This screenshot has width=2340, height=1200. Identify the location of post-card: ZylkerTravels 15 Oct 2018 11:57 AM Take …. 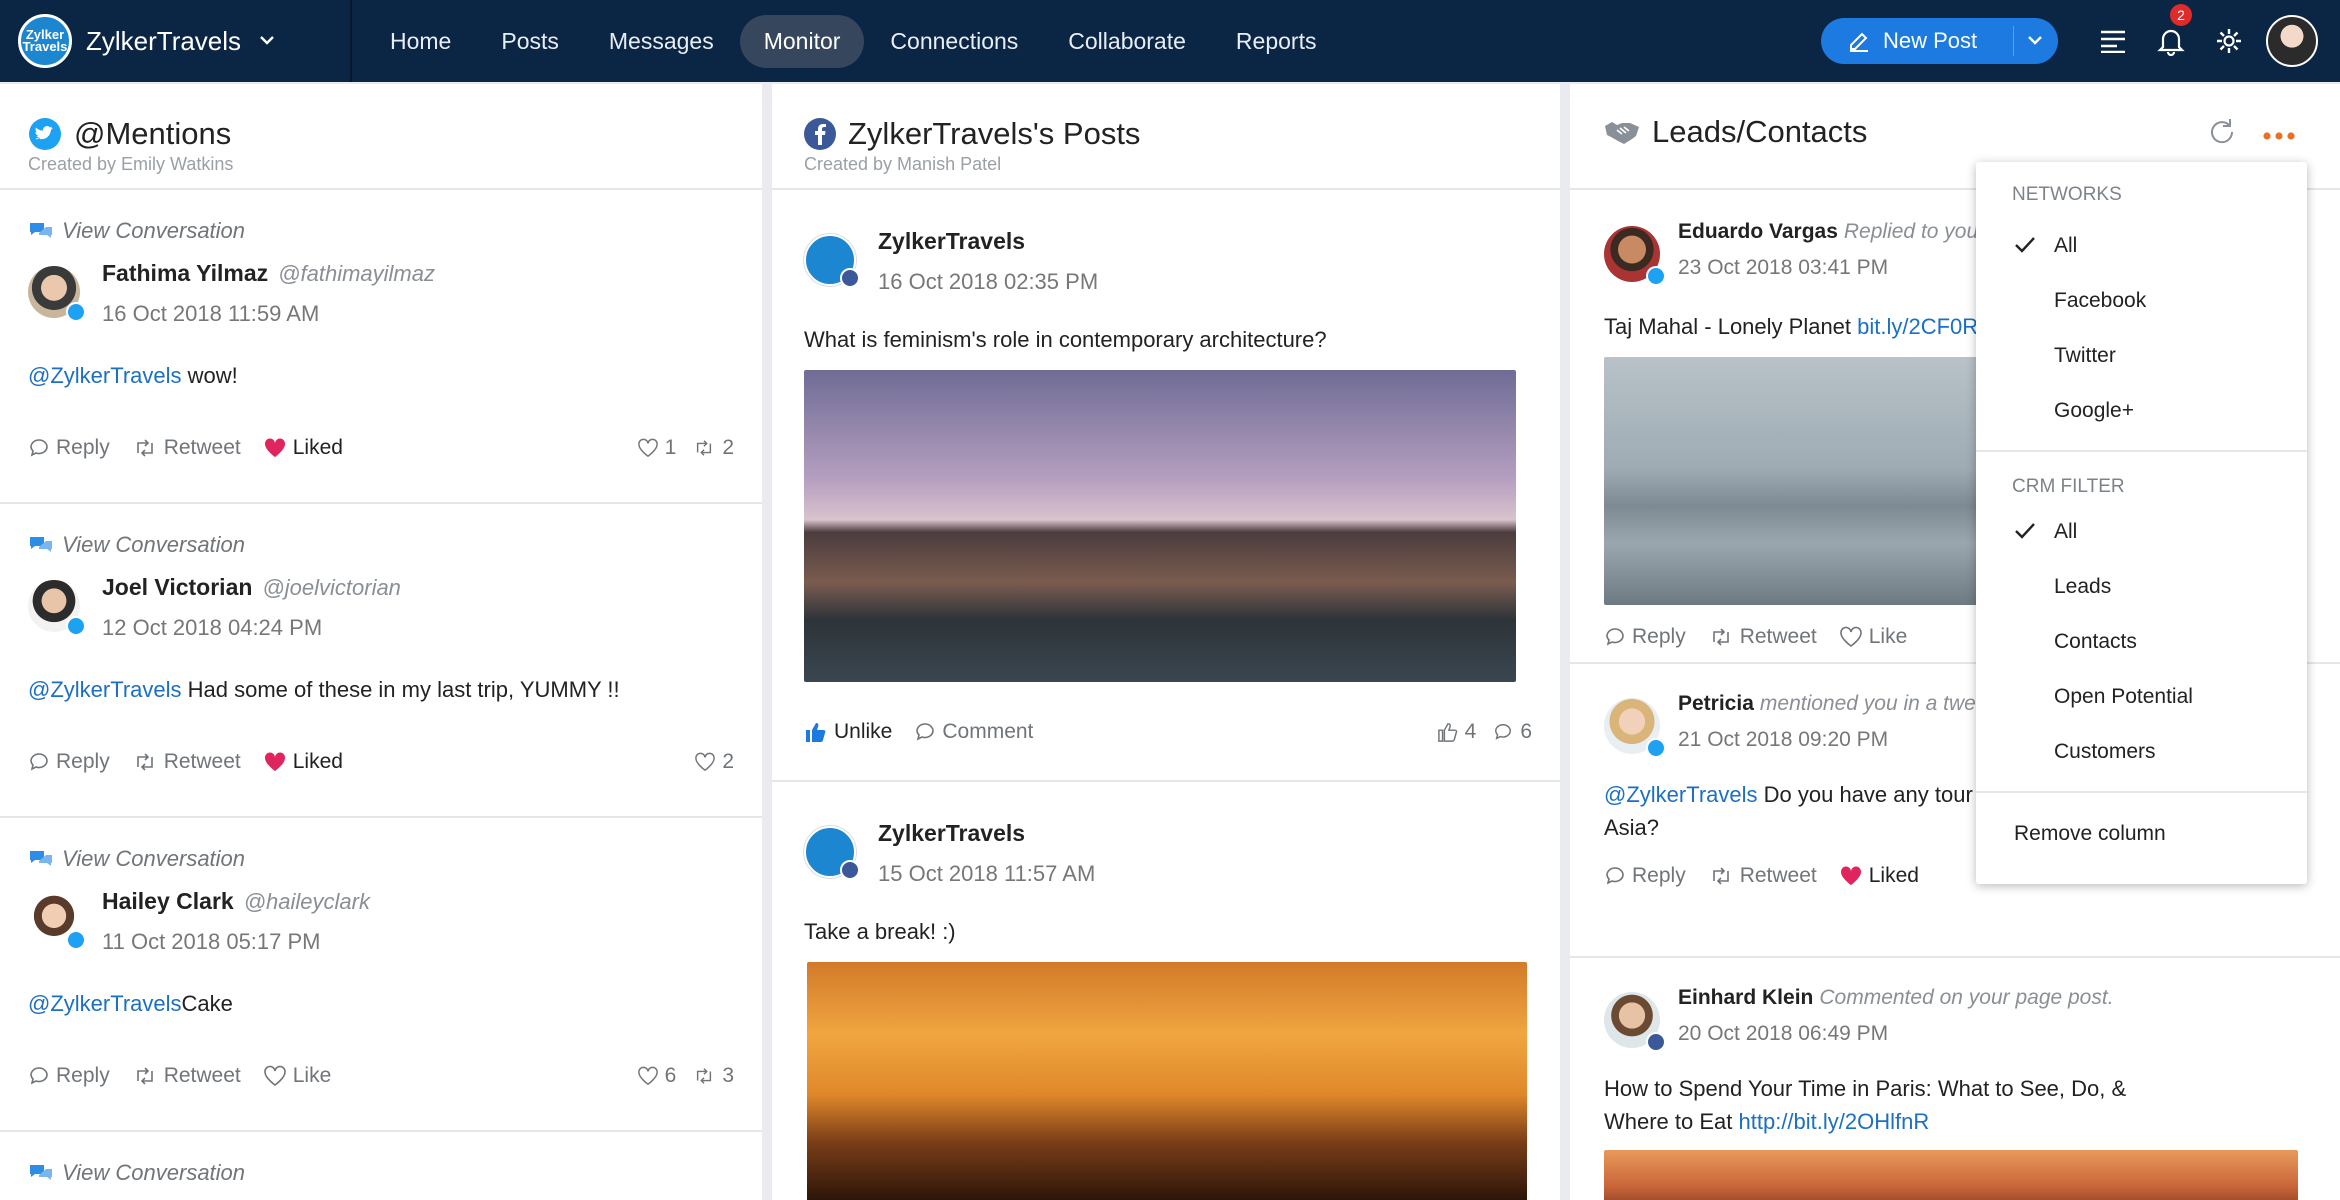
(1166, 991).